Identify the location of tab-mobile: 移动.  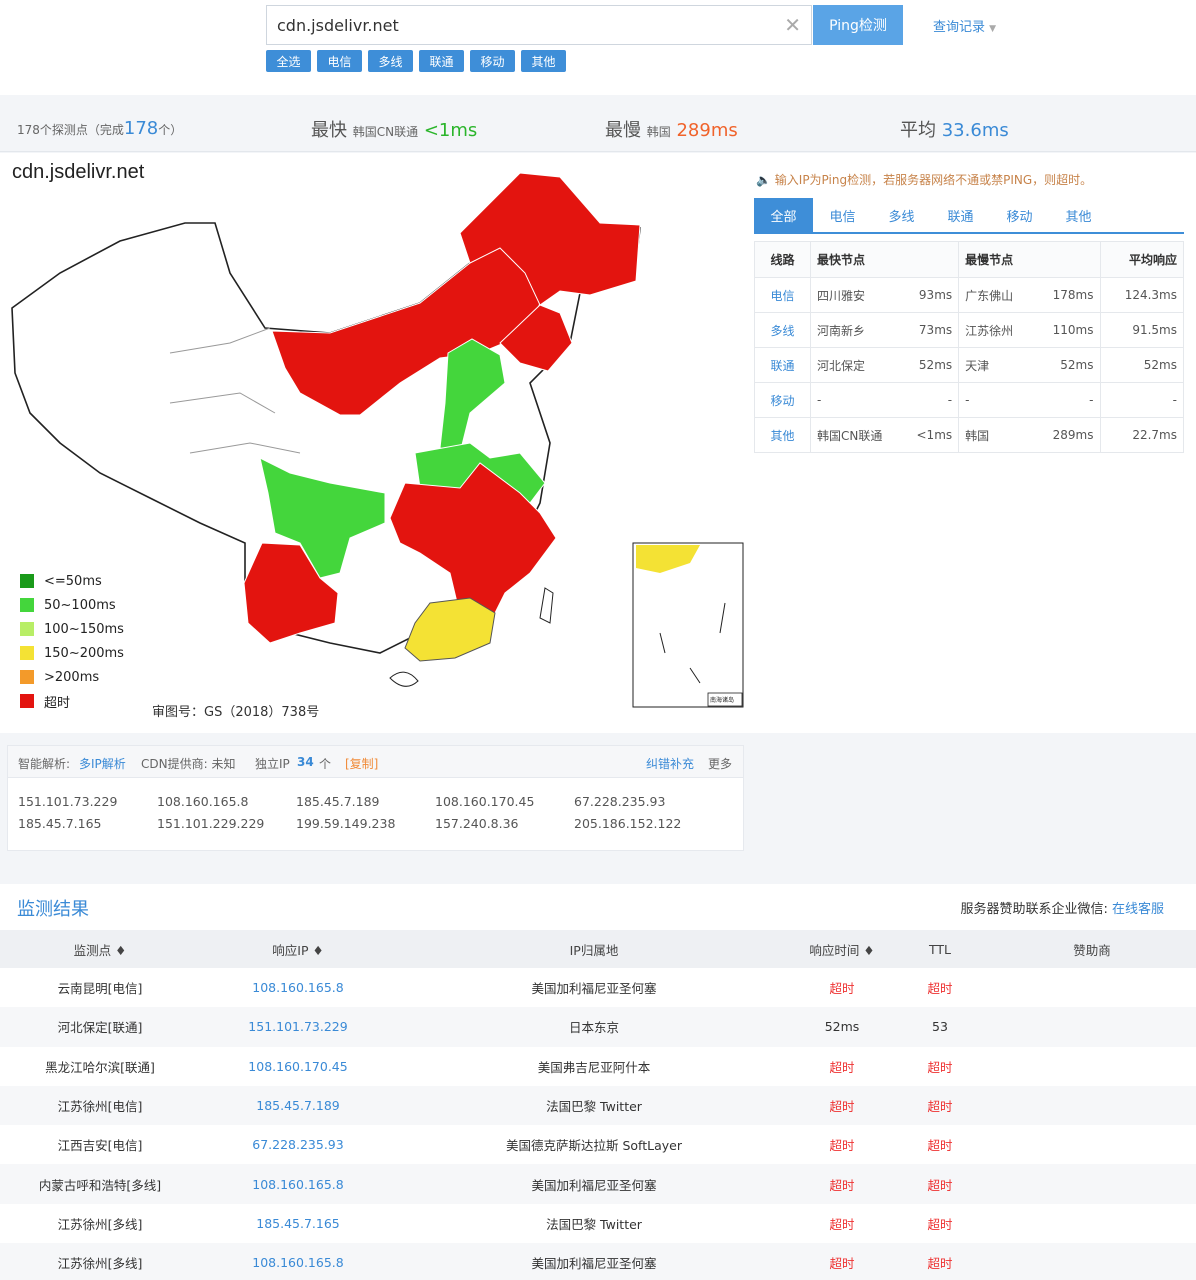
(1019, 215).